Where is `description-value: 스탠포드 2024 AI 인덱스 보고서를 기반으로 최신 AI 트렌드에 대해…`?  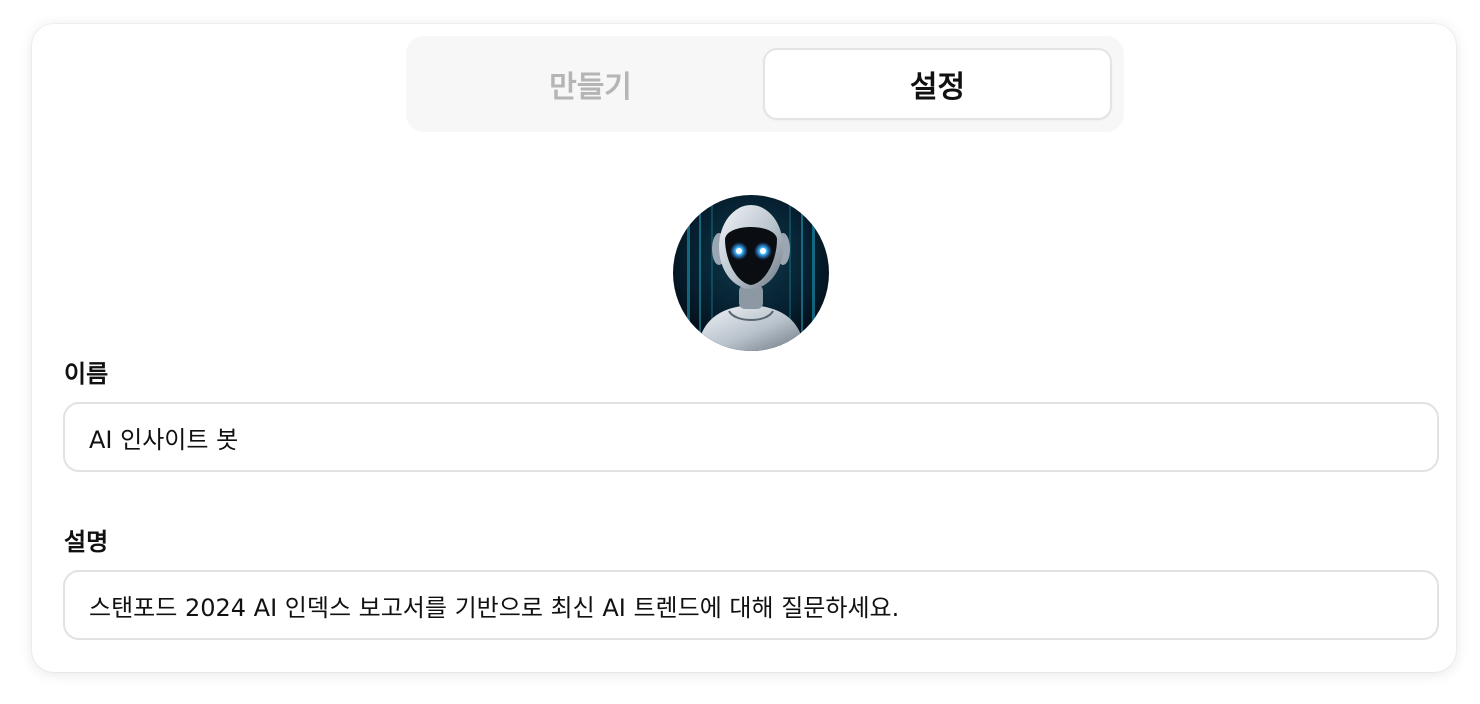 description-value: 스탠포드 2024 AI 인덱스 보고서를 기반으로 최신 AI 트렌드에 대해… is located at coordinates (494, 607).